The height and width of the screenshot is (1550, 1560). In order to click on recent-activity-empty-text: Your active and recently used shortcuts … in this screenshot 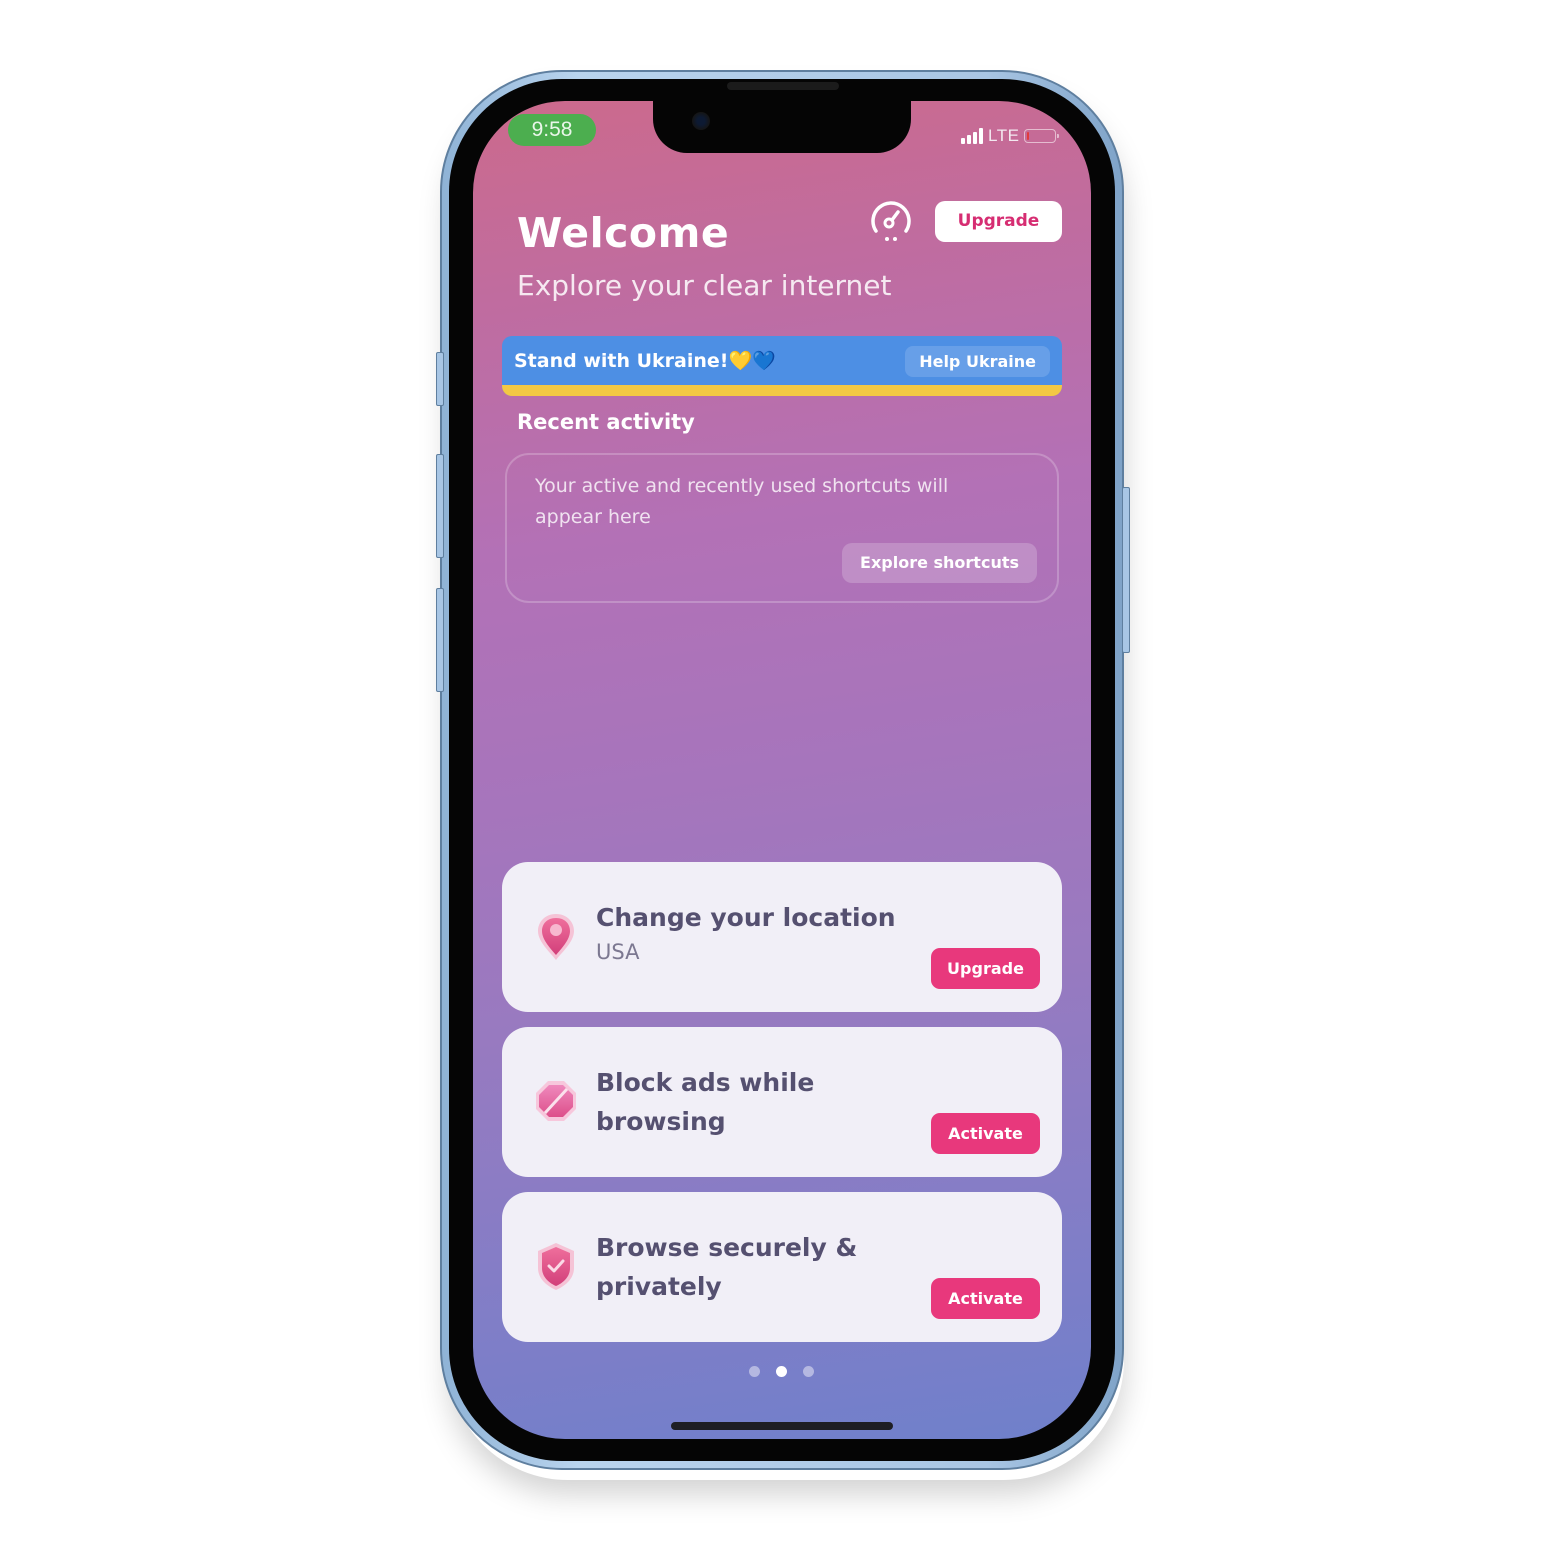, I will do `click(742, 501)`.